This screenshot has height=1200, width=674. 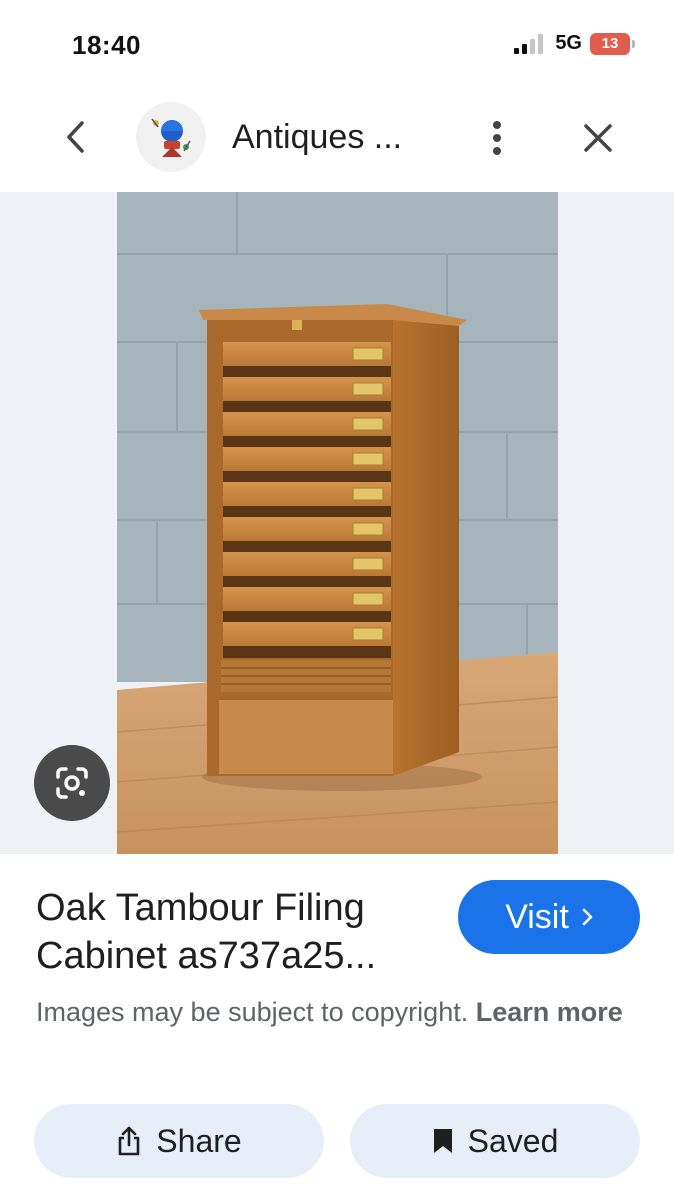 What do you see at coordinates (106, 45) in the screenshot?
I see `status-time: 18:40` at bounding box center [106, 45].